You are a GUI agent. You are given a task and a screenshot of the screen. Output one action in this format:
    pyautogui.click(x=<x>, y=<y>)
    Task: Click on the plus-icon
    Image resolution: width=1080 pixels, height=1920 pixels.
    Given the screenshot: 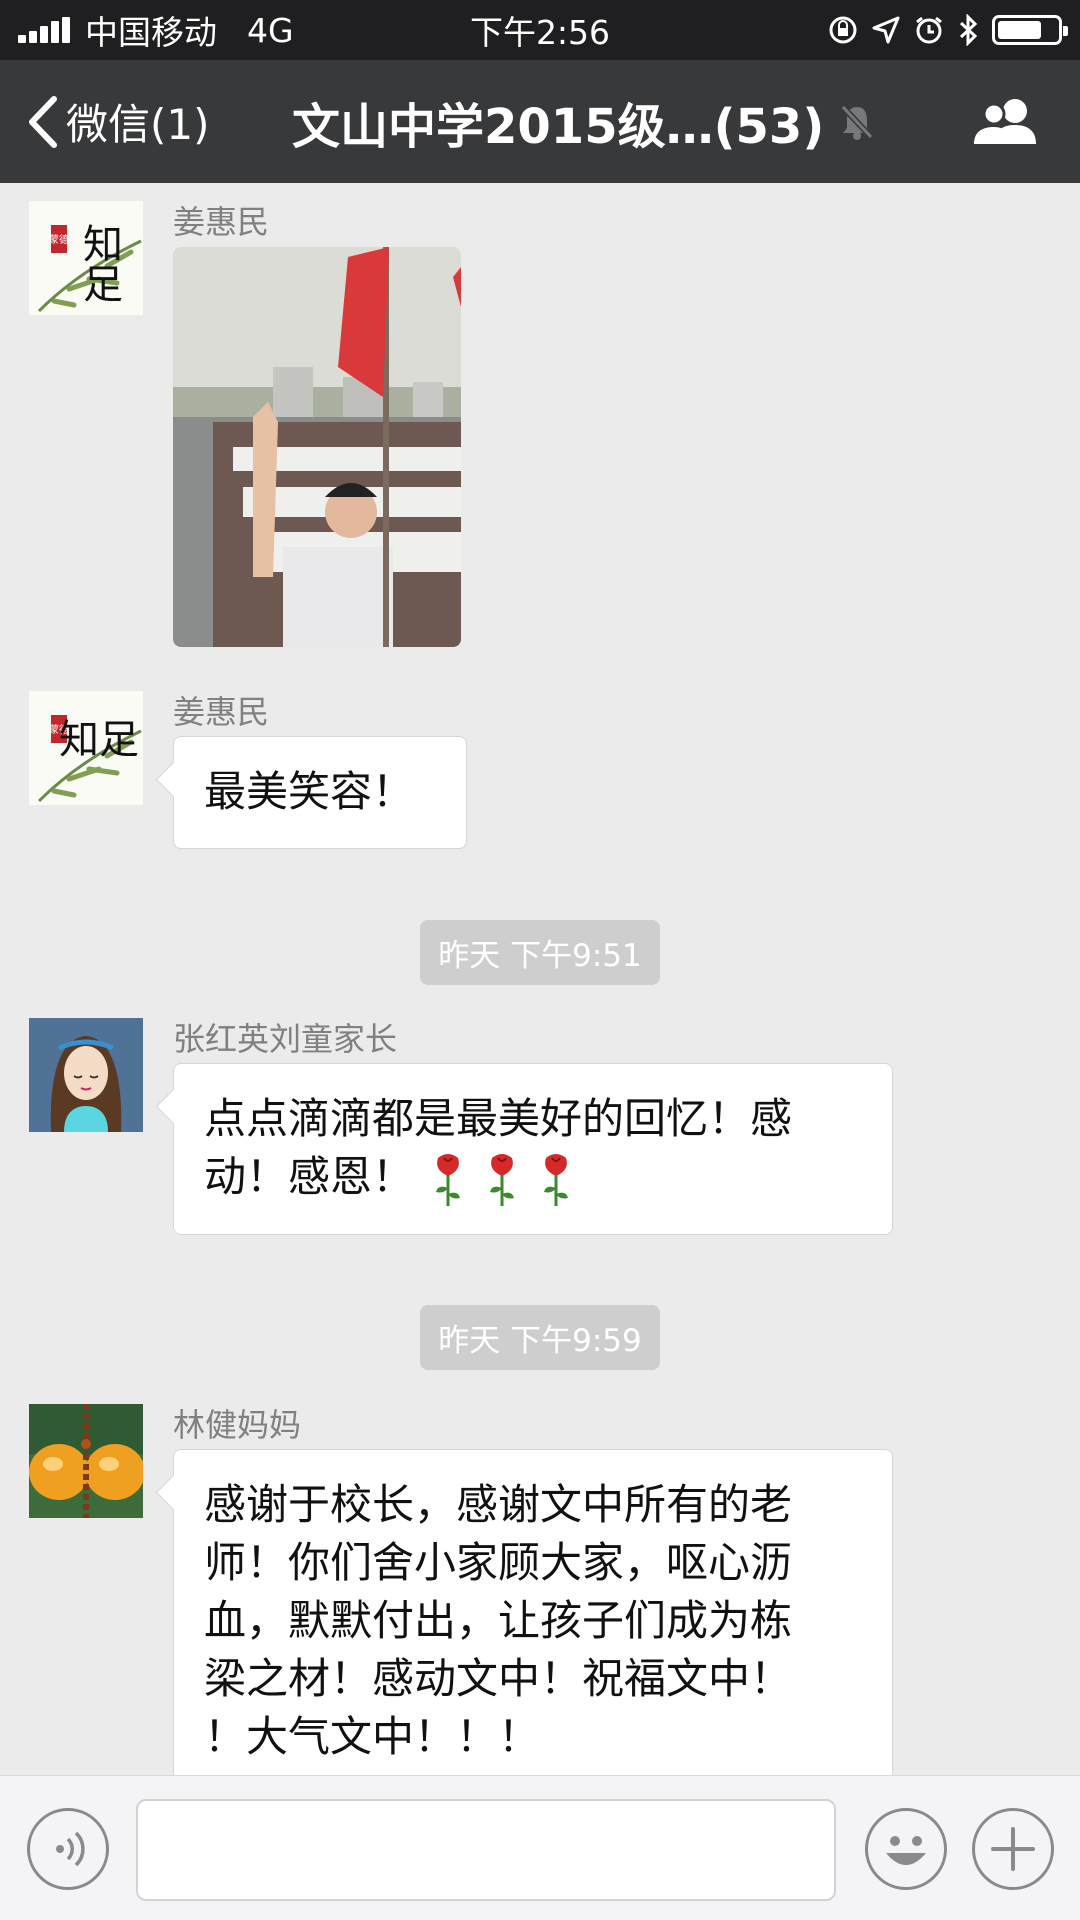 What is the action you would take?
    pyautogui.click(x=1013, y=1849)
    